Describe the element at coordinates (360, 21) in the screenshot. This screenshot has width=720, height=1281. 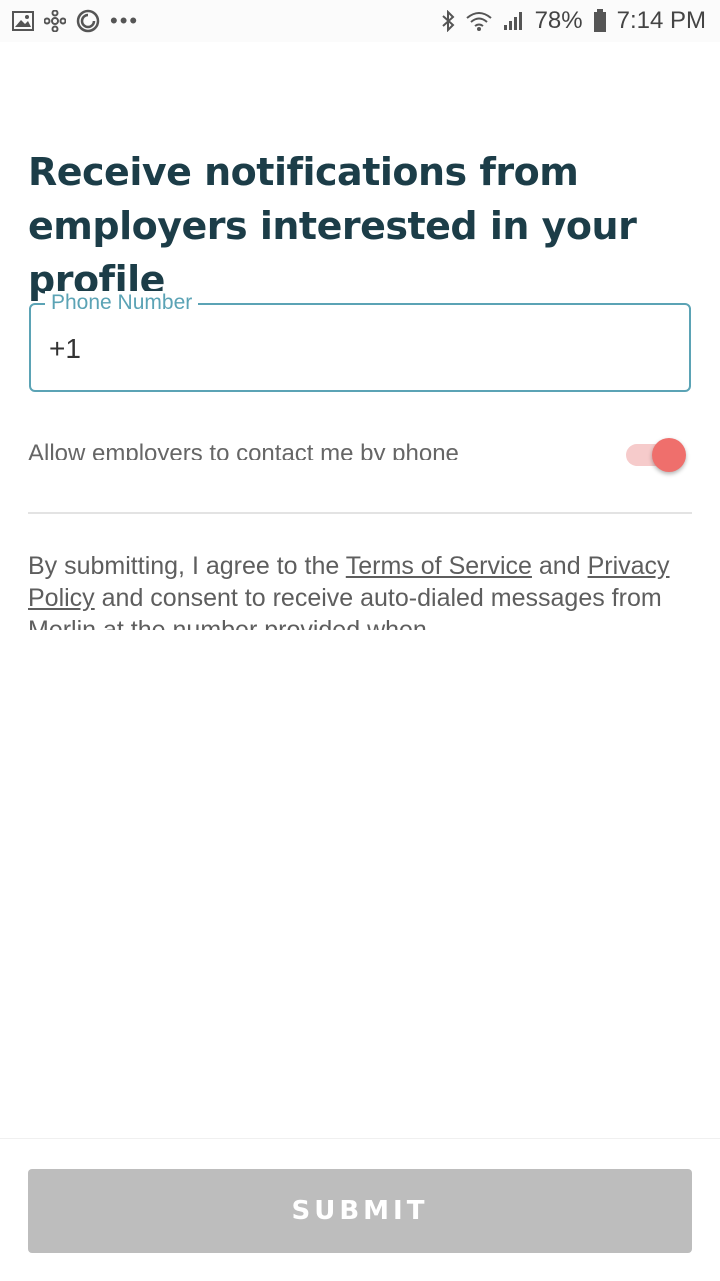
I see `status-bar: ••• 78% 7:14 PM` at that location.